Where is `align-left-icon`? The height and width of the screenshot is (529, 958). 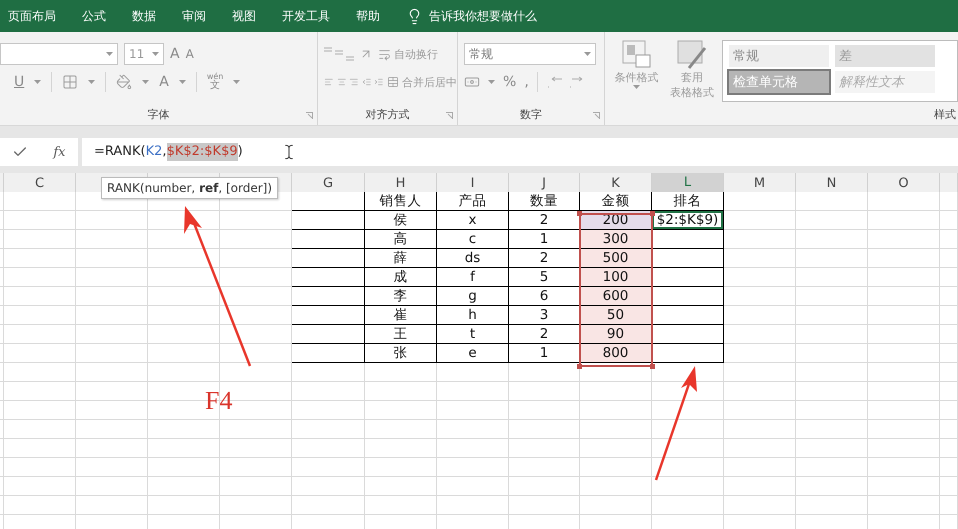
align-left-icon is located at coordinates (329, 82).